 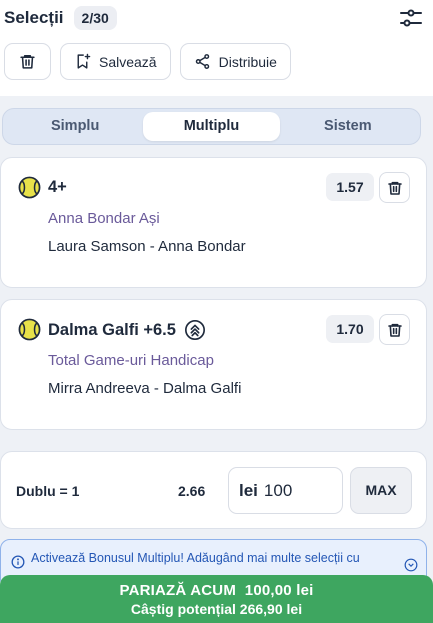 What do you see at coordinates (381, 490) in the screenshot?
I see `max-stake-button: MAX` at bounding box center [381, 490].